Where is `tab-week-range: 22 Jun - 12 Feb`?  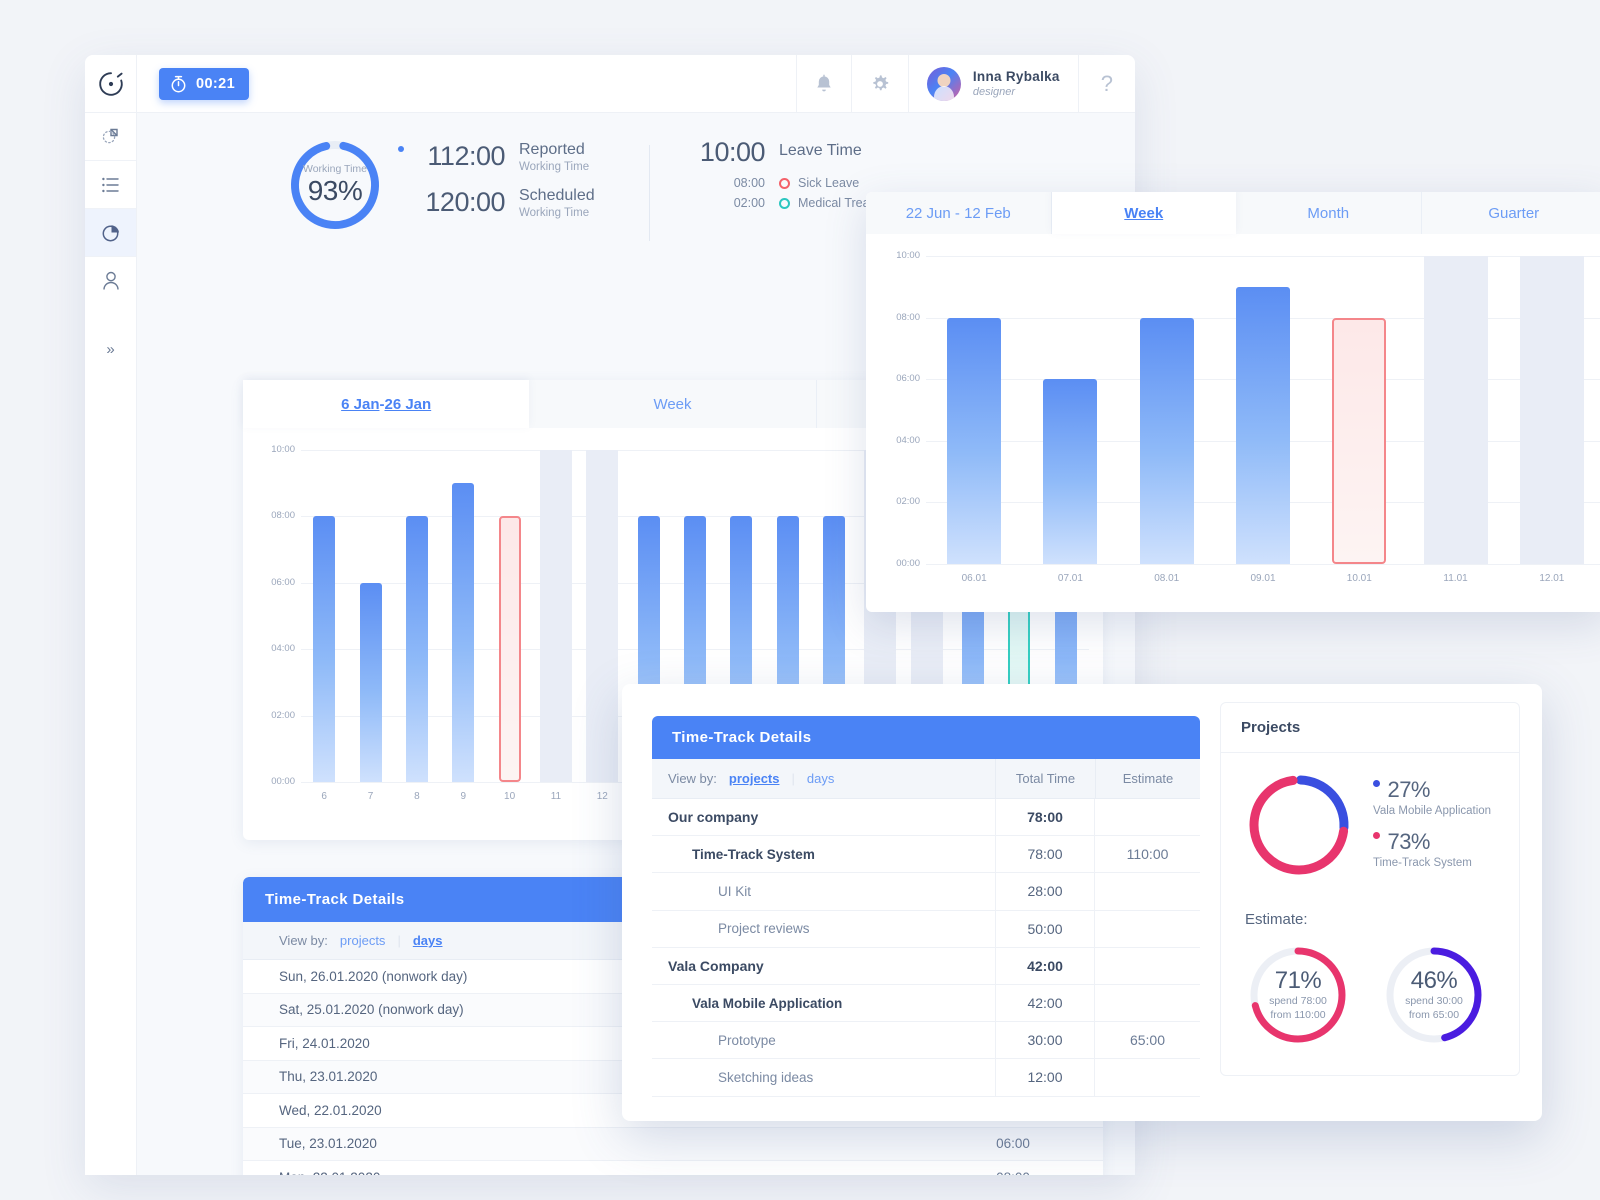
tab-week-range: 22 Jun - 12 Feb is located at coordinates (959, 213).